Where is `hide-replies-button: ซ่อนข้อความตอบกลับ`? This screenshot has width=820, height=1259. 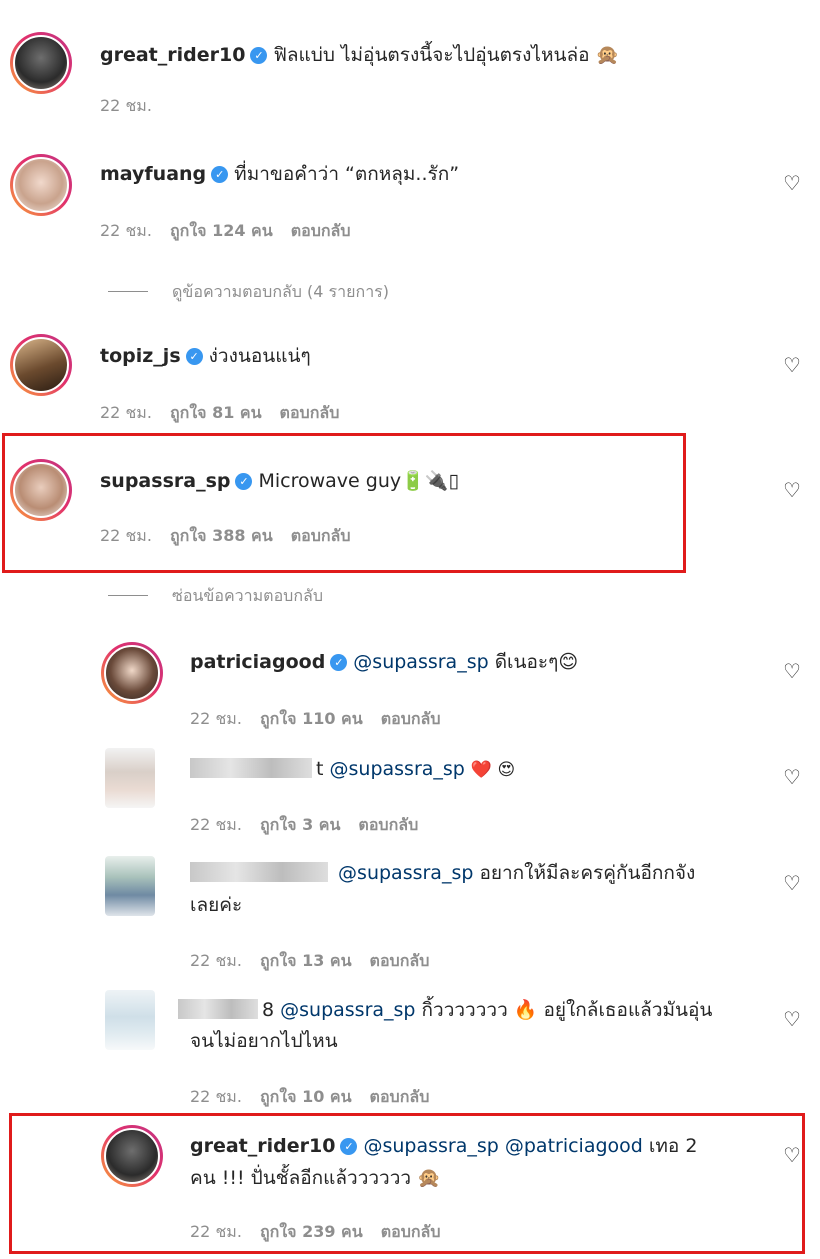
hide-replies-button: ซ่อนข้อความตอบกลับ is located at coordinates (215, 596).